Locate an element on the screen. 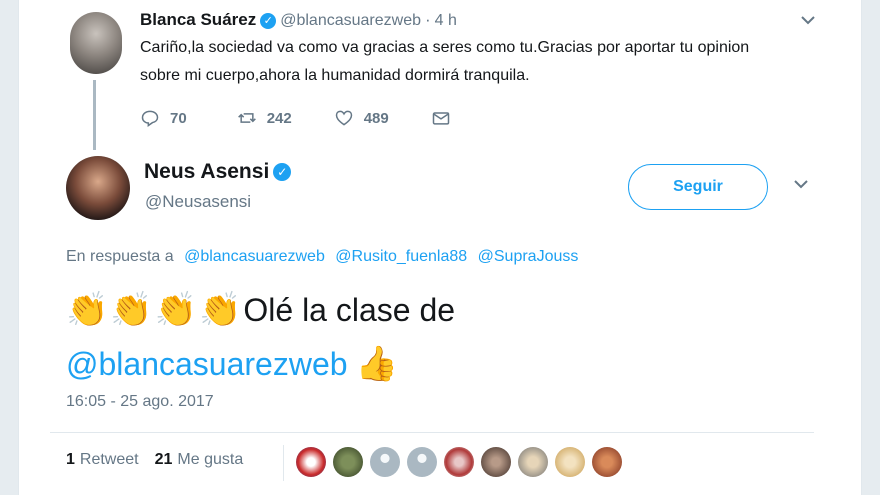 This screenshot has height=495, width=880. reply-mention: @SupraJouss is located at coordinates (528, 256).